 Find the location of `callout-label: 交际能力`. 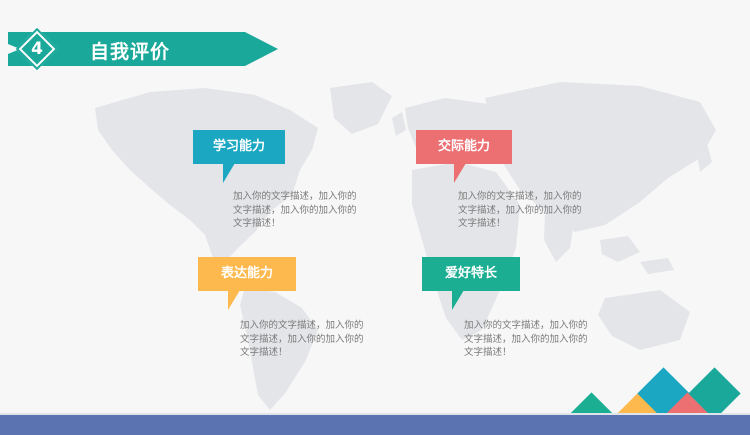

callout-label: 交际能力 is located at coordinates (464, 147).